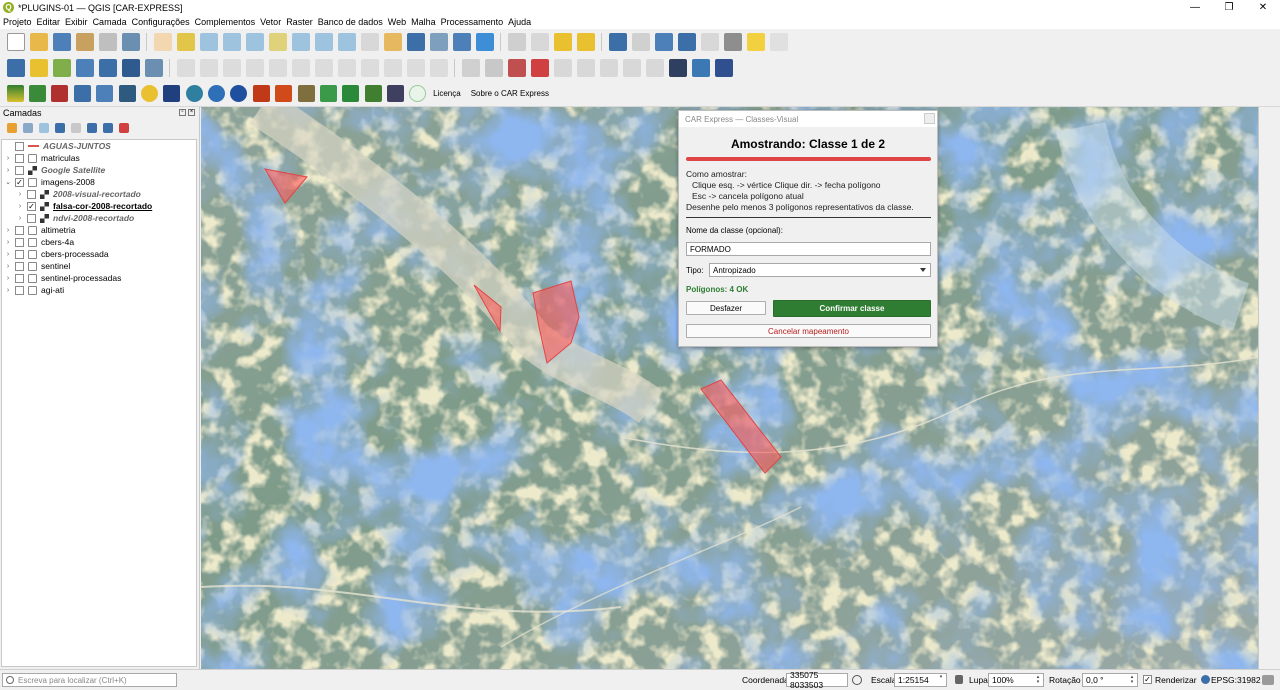 Image resolution: width=1280 pixels, height=690 pixels. What do you see at coordinates (76, 22) in the screenshot?
I see `menu-exibir: Exibir` at bounding box center [76, 22].